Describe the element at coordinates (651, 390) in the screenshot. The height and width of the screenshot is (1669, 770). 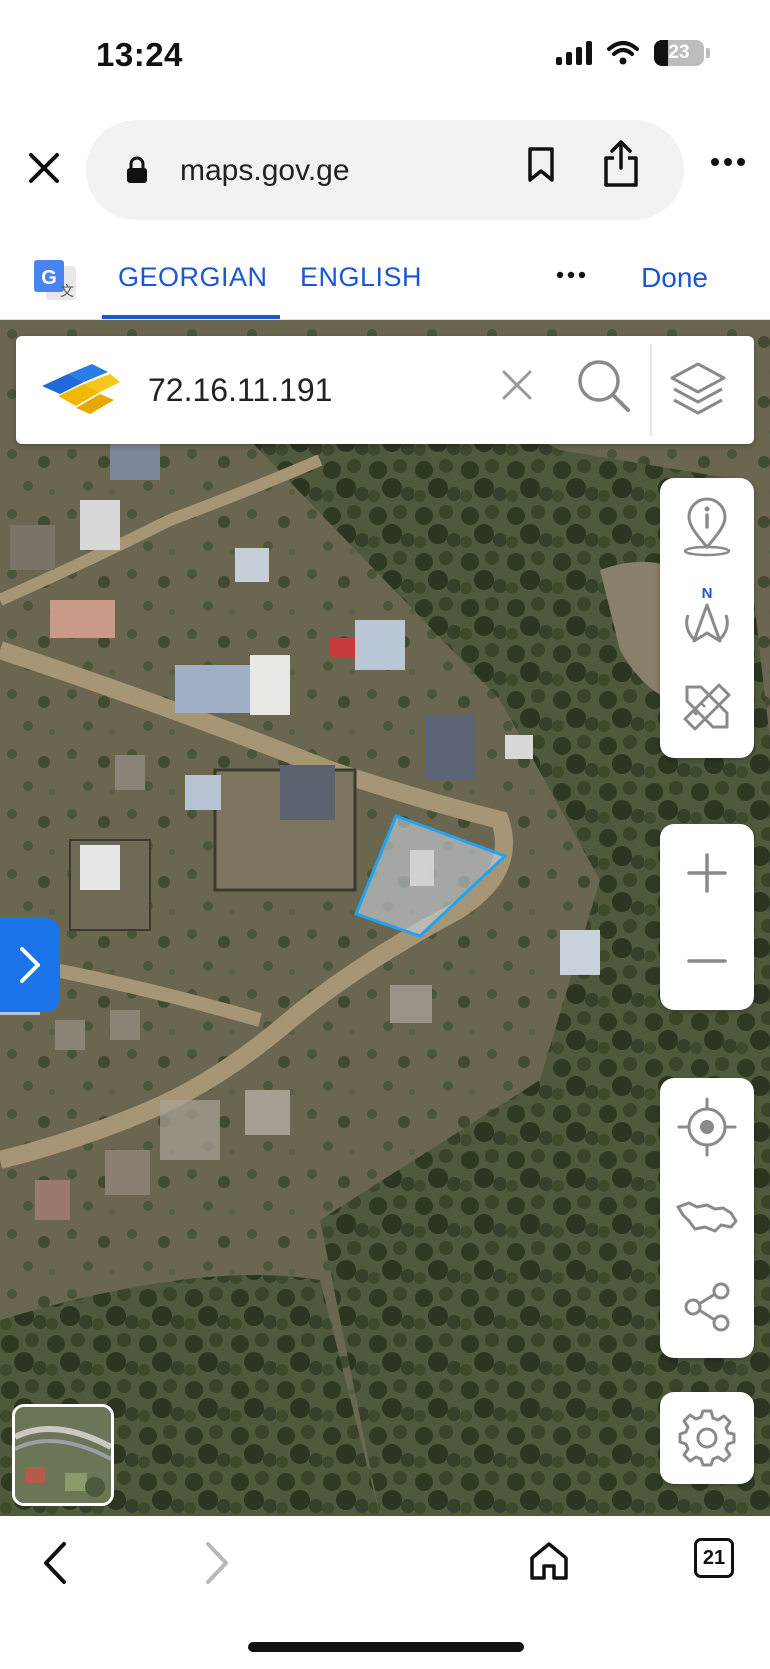
I see `card-divider` at that location.